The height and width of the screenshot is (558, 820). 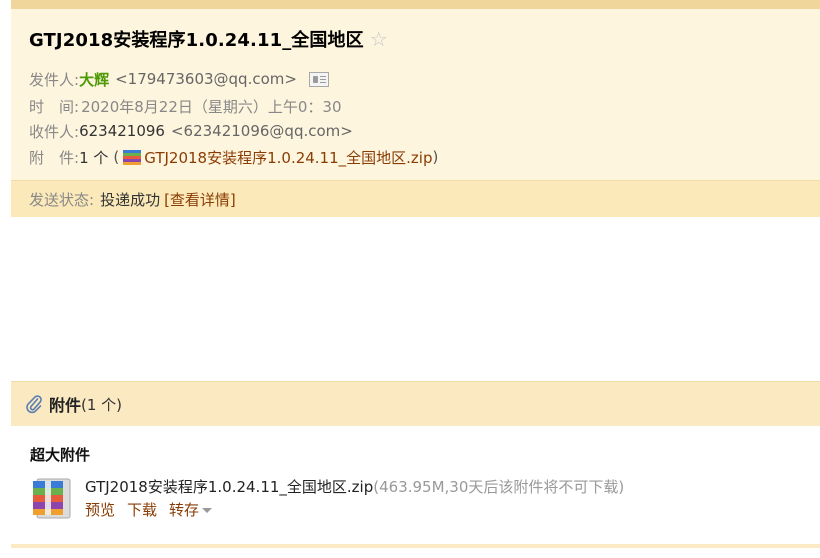 What do you see at coordinates (229, 487) in the screenshot?
I see `file-name: GTJ2018安装程序1.0.24.11_全国地区.zip` at bounding box center [229, 487].